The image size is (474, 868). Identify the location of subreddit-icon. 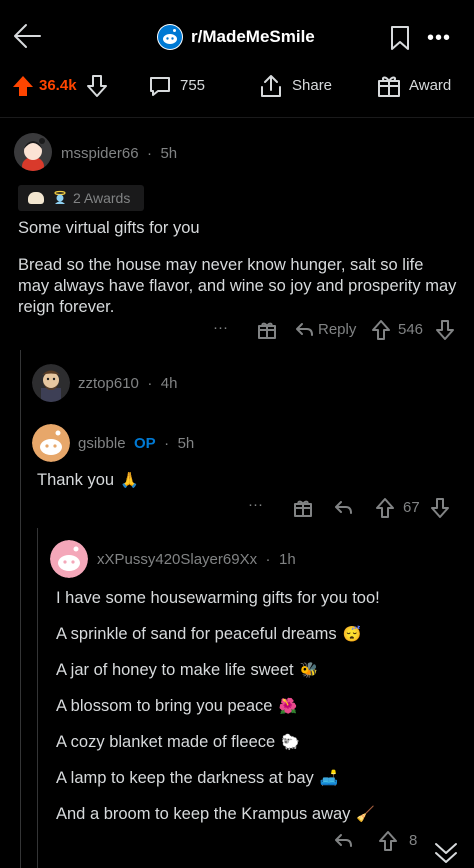
(170, 37).